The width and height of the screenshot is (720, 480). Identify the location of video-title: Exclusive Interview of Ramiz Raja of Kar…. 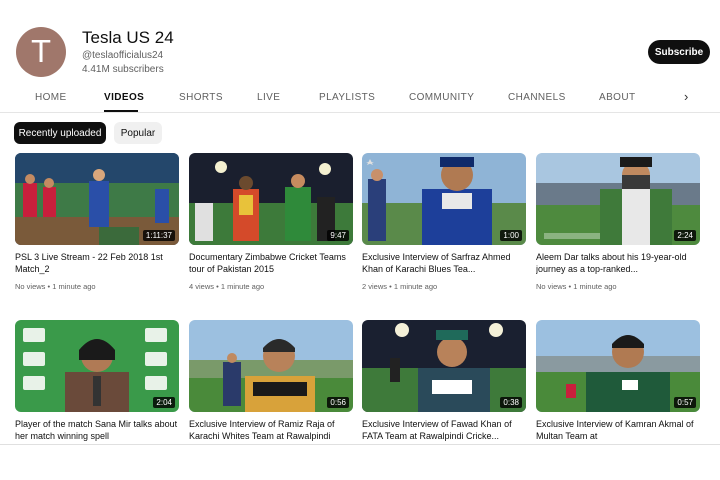
(271, 430).